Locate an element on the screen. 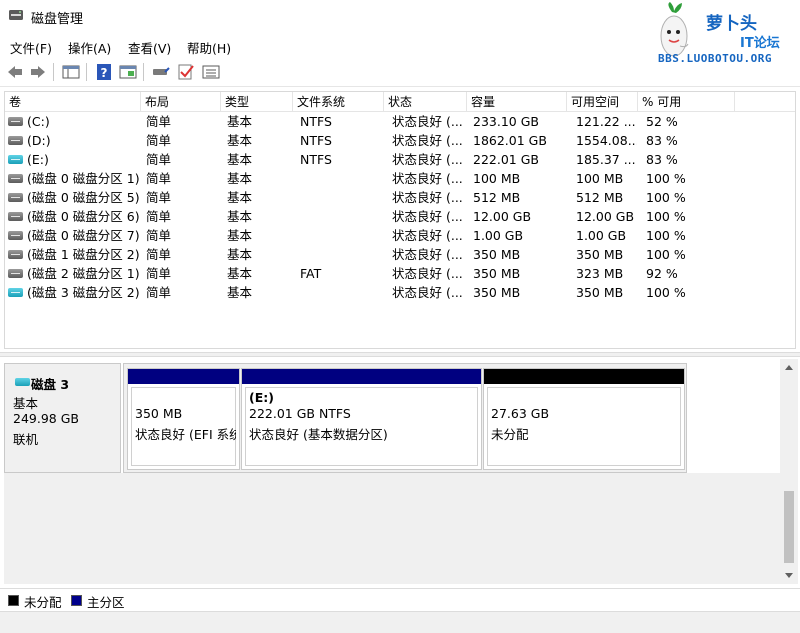  column-header-free-space: 可用空间 is located at coordinates (602, 102).